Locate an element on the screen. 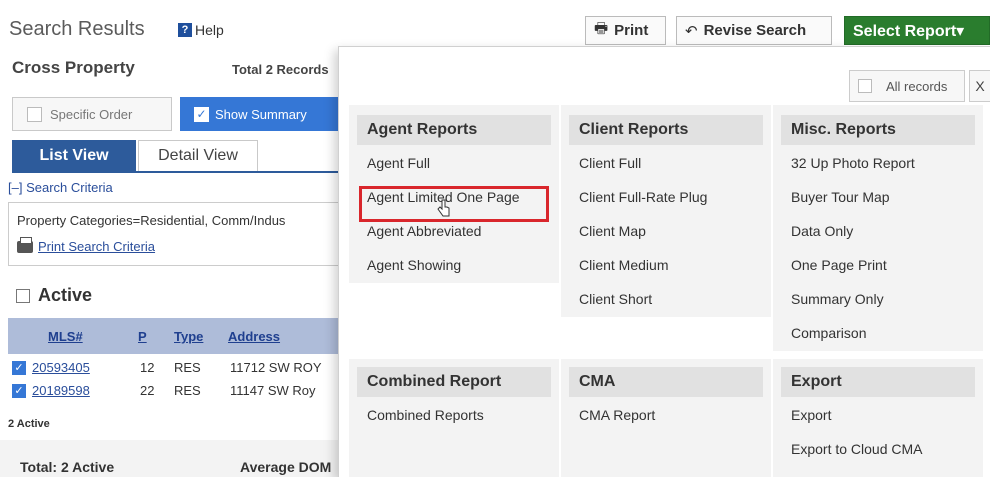  cma-heading: CMA is located at coordinates (666, 382).